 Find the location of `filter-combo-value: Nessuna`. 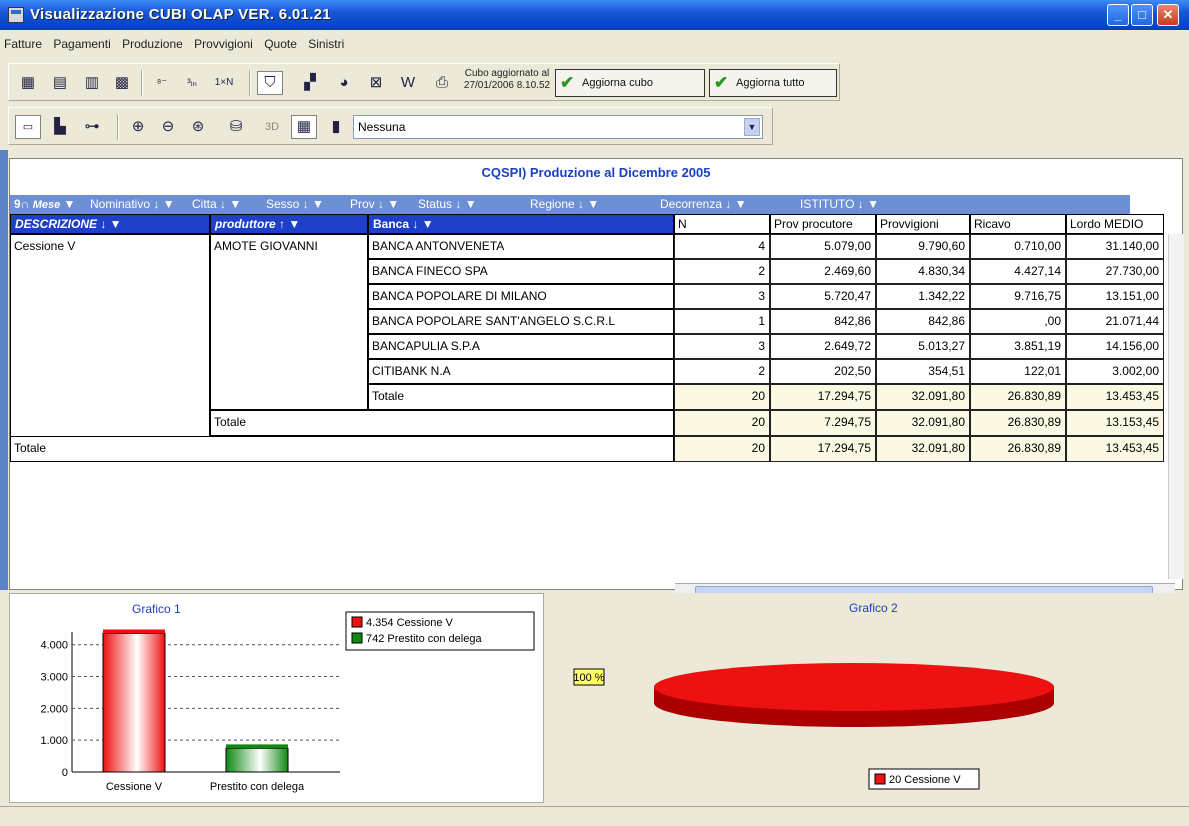

filter-combo-value: Nessuna is located at coordinates (382, 127).